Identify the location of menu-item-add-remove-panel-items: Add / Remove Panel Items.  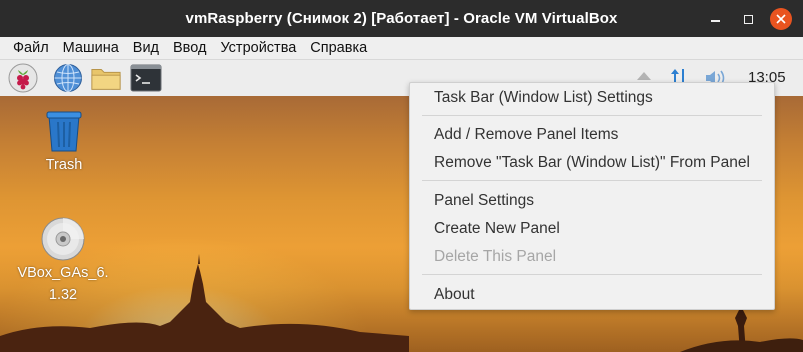
(592, 135).